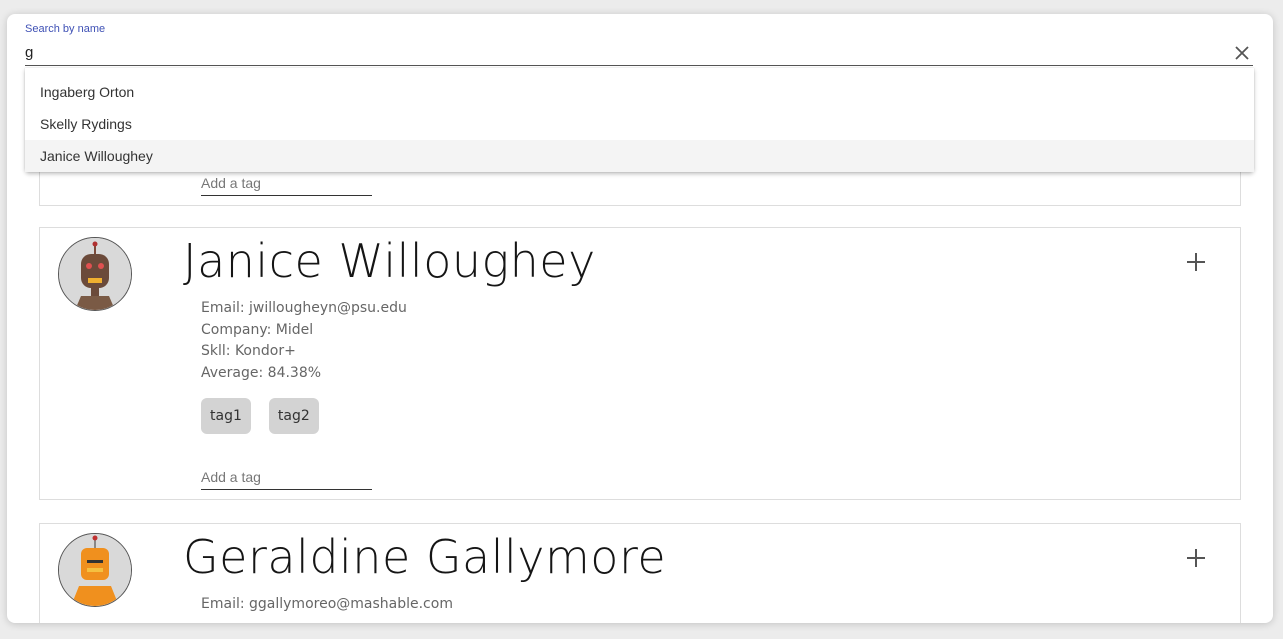 The image size is (1283, 639). What do you see at coordinates (248, 351) in the screenshot?
I see `student-skill: Skll: Kondor+` at bounding box center [248, 351].